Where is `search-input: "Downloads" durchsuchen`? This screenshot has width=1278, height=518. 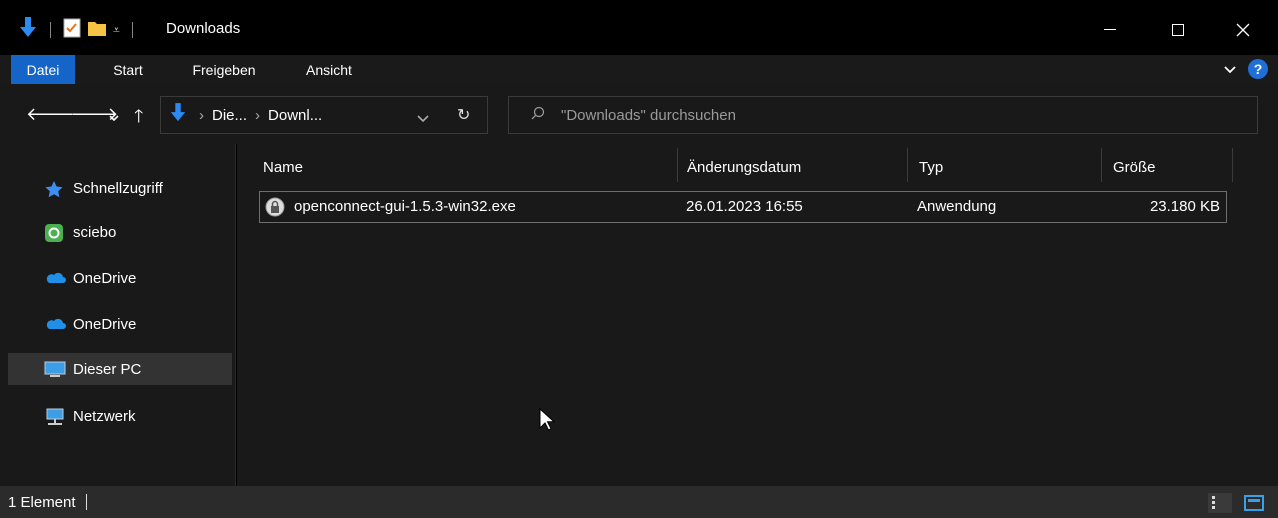 search-input: "Downloads" durchsuchen is located at coordinates (883, 115).